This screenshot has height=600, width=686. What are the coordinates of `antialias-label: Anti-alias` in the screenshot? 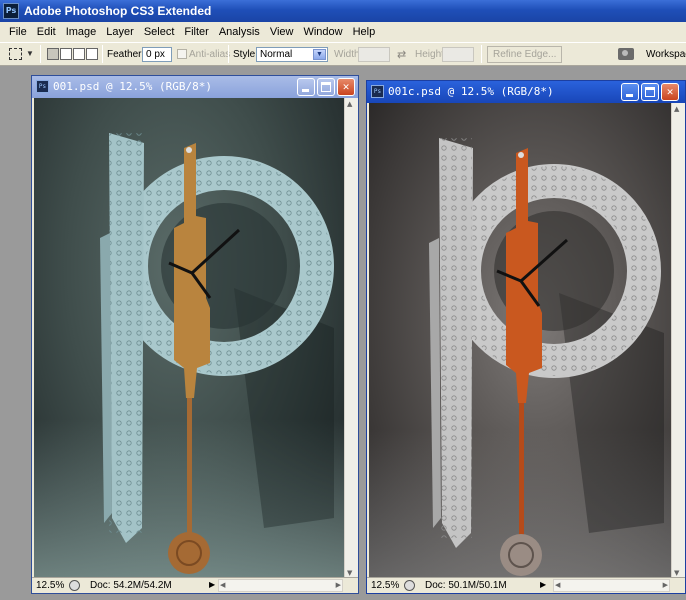 It's located at (210, 54).